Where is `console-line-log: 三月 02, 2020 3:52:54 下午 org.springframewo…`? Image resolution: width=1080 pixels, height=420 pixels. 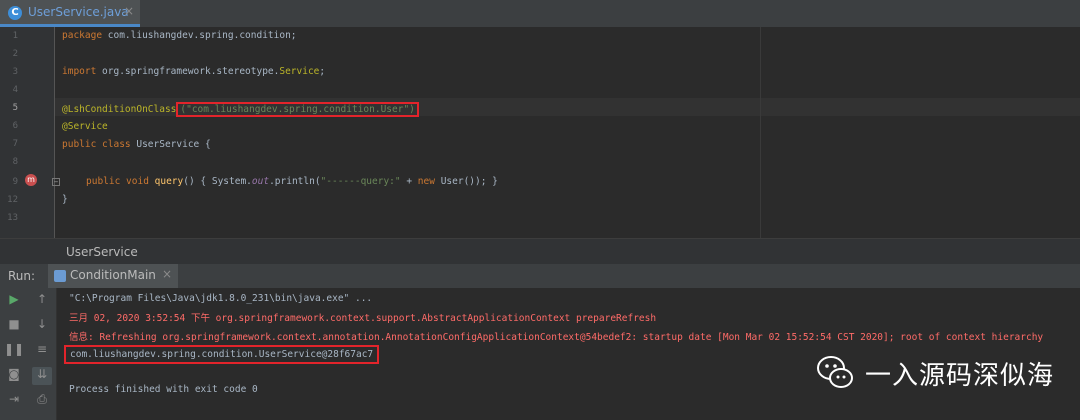 console-line-log: 三月 02, 2020 3:52:54 下午 org.springframewo… is located at coordinates (363, 318).